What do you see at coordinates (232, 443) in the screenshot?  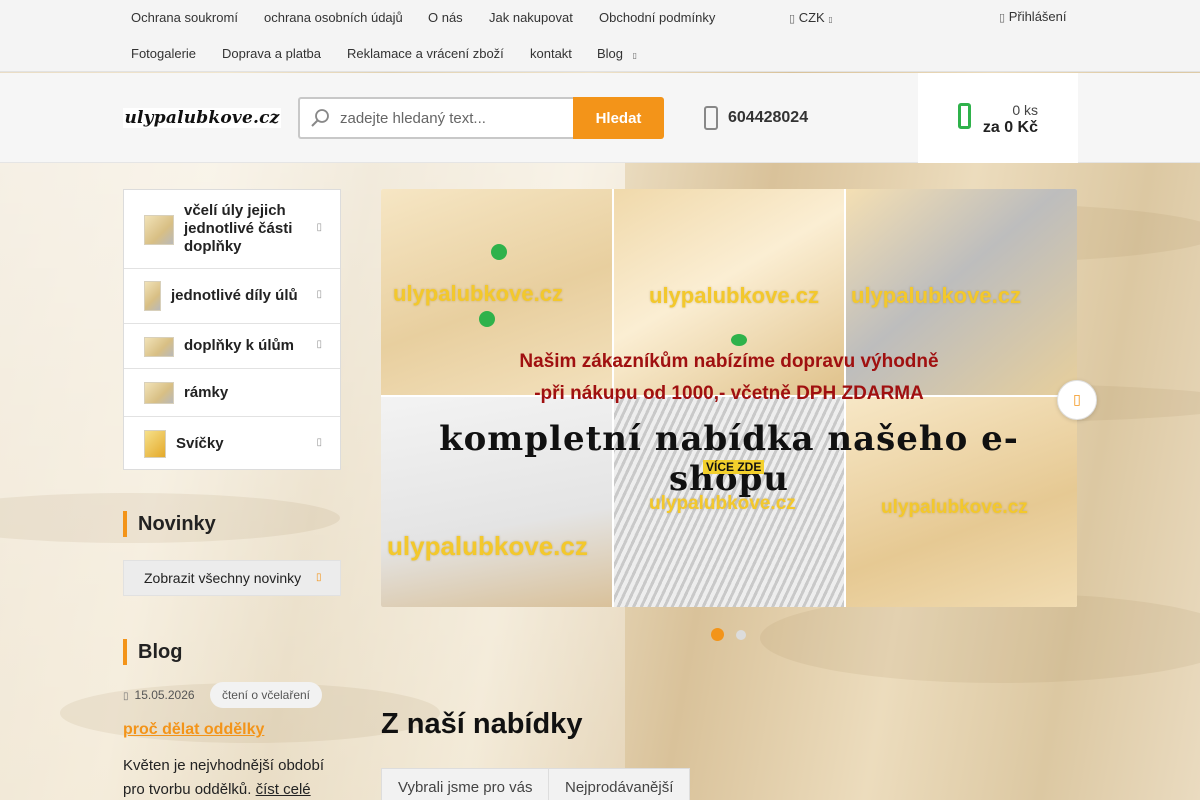 I see `category-item-candles: Svíčky ▯` at bounding box center [232, 443].